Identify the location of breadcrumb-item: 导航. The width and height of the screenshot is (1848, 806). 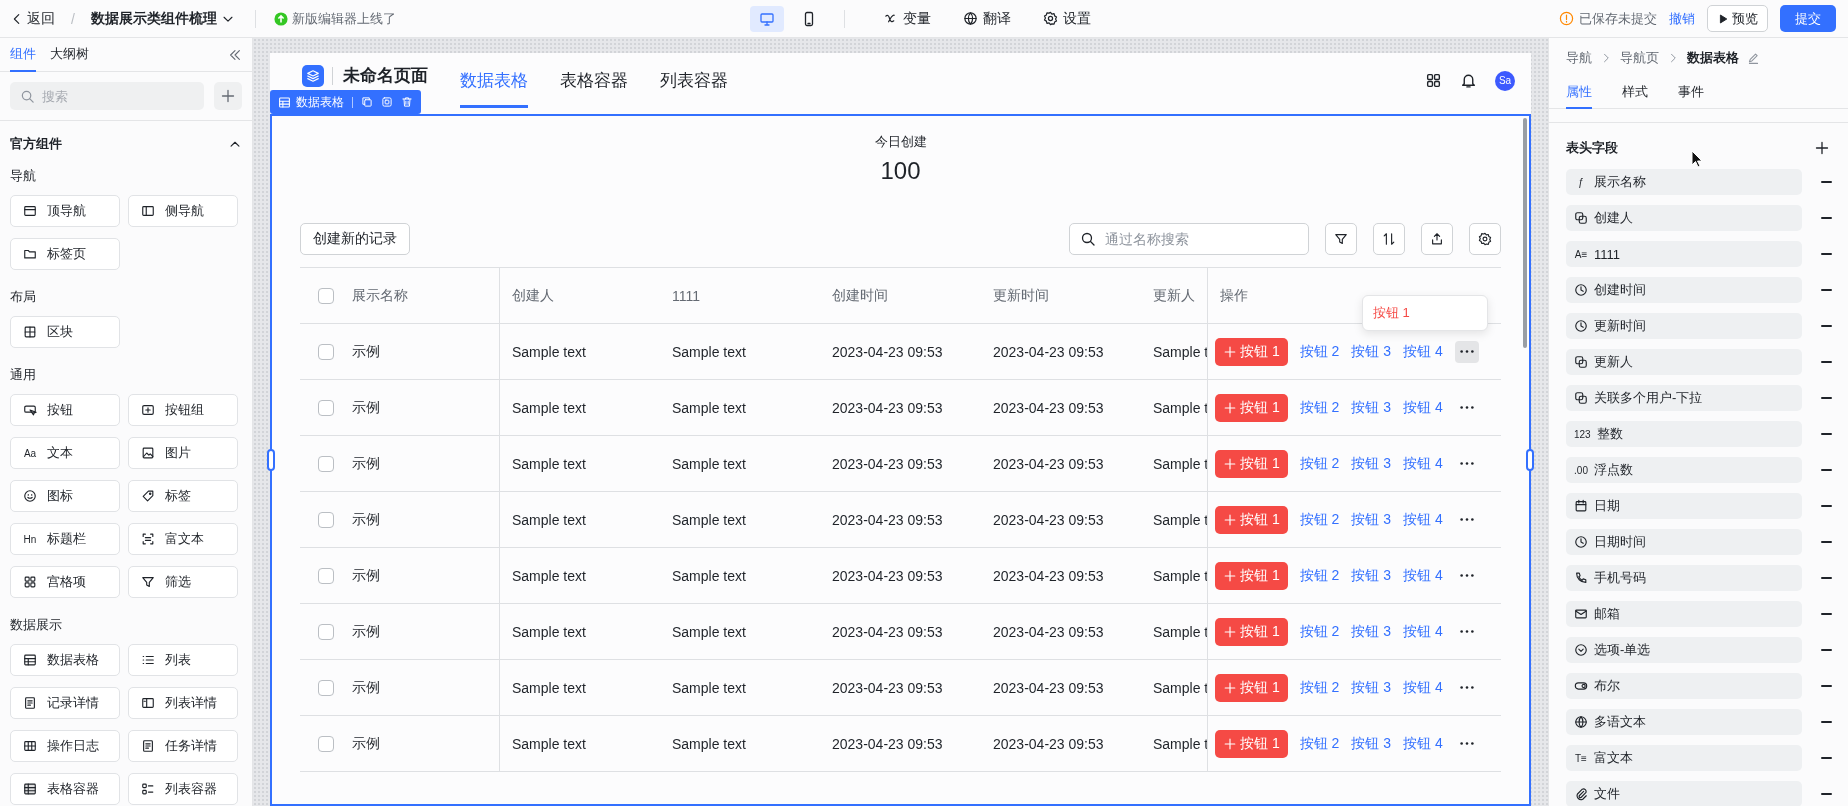
(1579, 58).